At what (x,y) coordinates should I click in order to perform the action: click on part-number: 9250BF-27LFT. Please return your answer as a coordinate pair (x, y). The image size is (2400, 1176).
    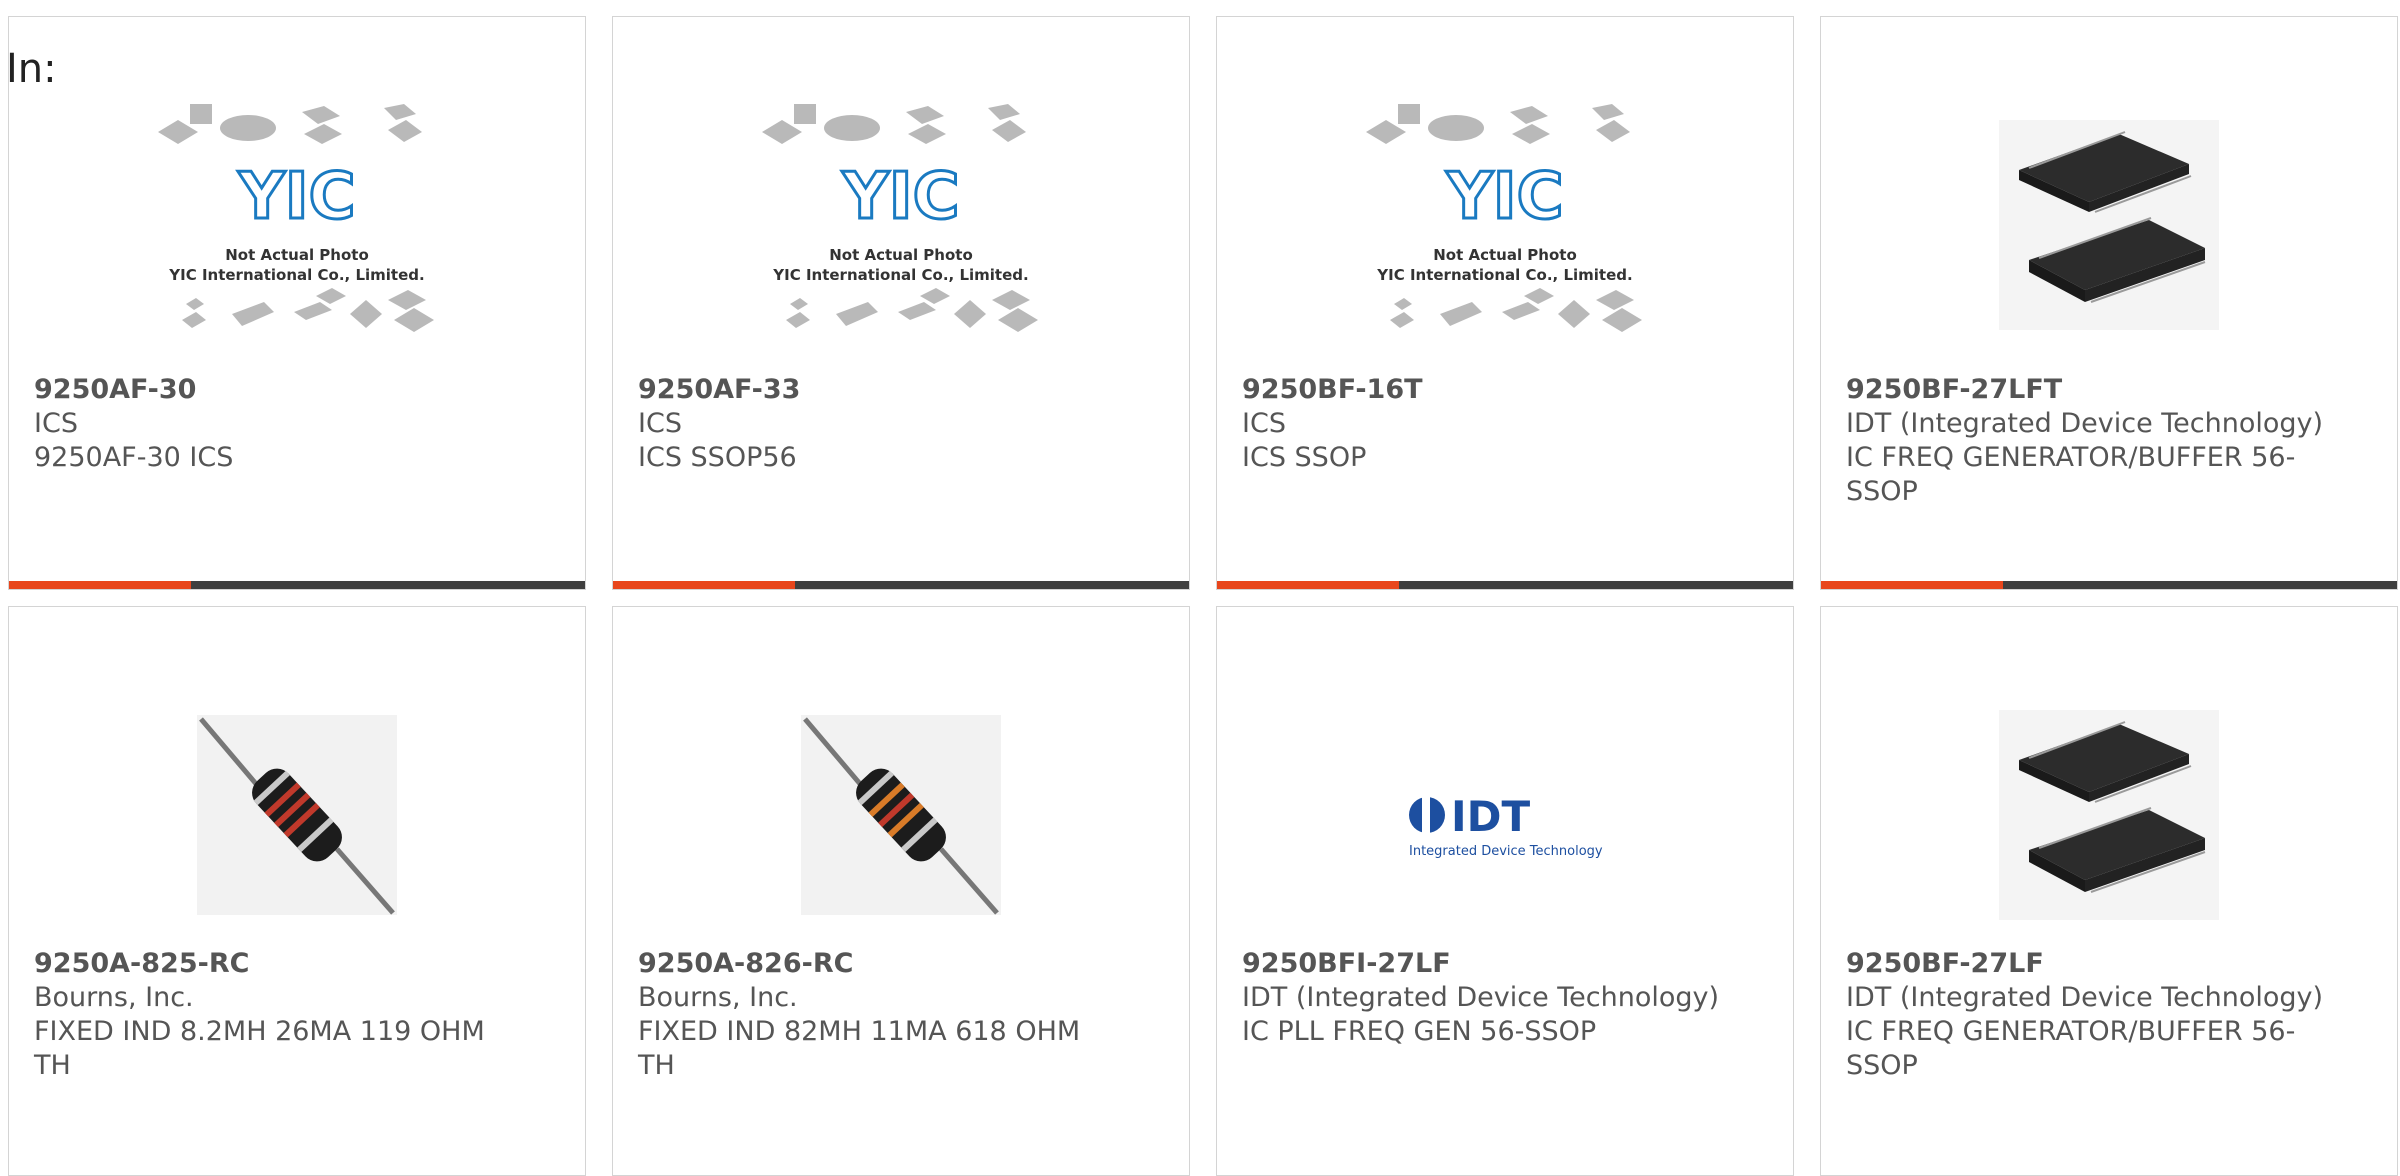
    Looking at the image, I should click on (2111, 390).